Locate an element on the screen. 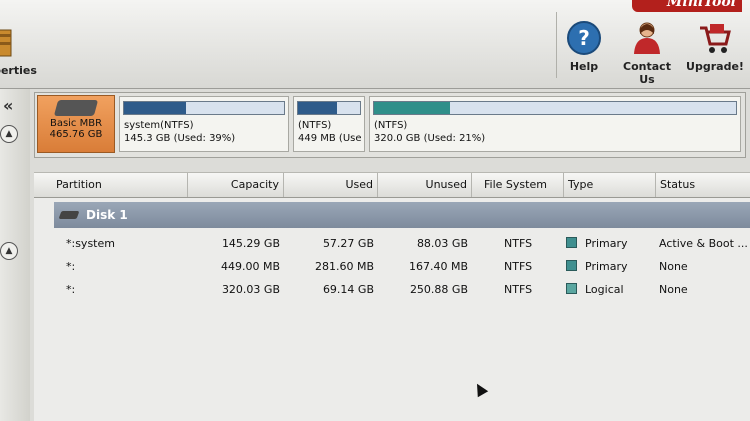 The height and width of the screenshot is (421, 750). disk-size: 465.76 GB is located at coordinates (76, 134).